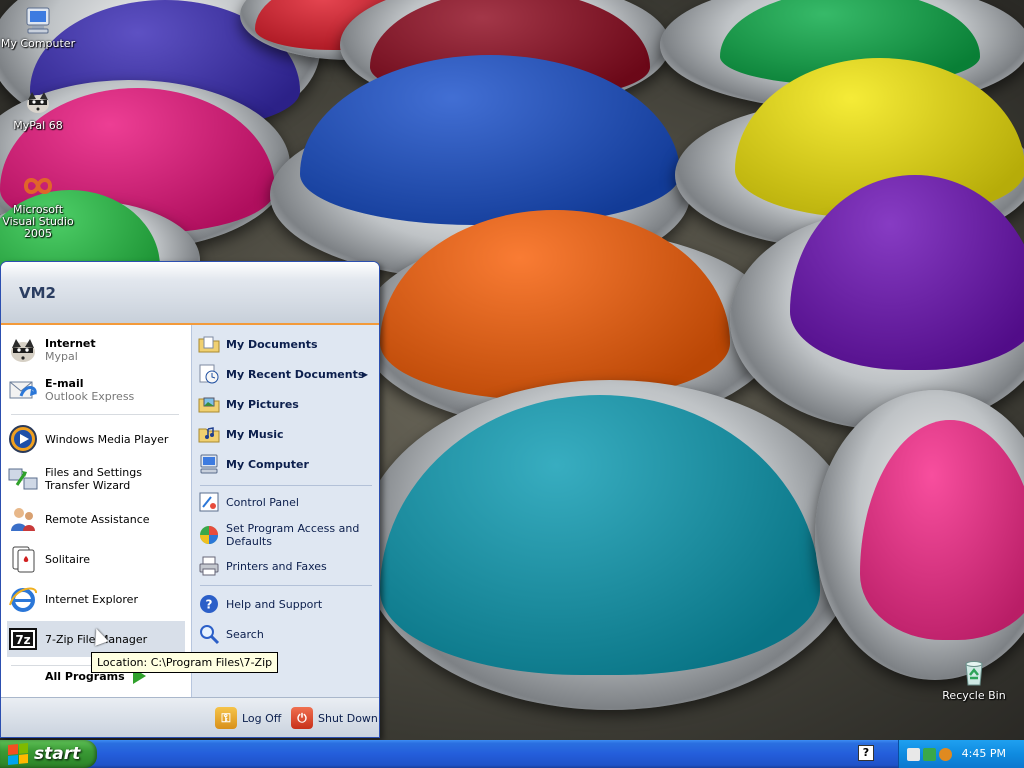 The width and height of the screenshot is (1024, 768). What do you see at coordinates (61, 356) in the screenshot?
I see `pinned-item-subtitle: Mypal` at bounding box center [61, 356].